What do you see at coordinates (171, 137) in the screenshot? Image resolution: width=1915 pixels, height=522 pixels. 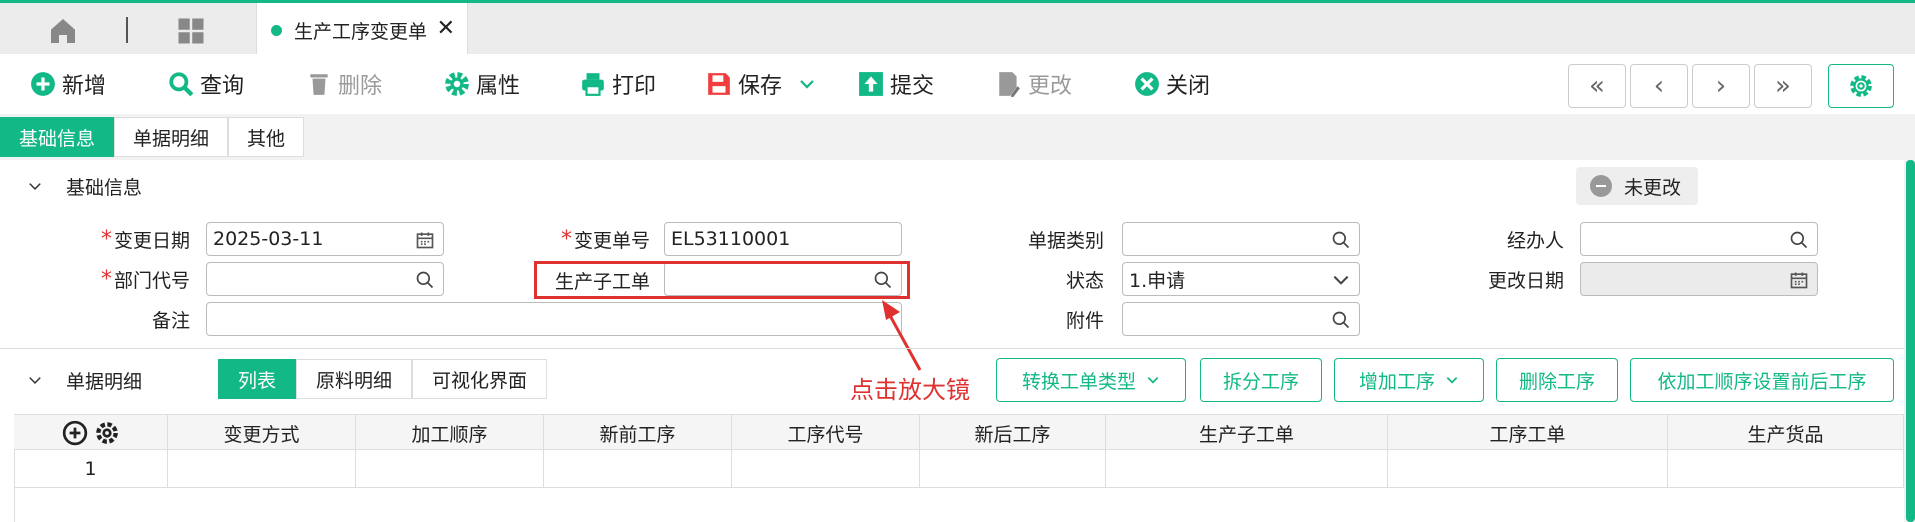 I see `tab-document-detail: 单据明细` at bounding box center [171, 137].